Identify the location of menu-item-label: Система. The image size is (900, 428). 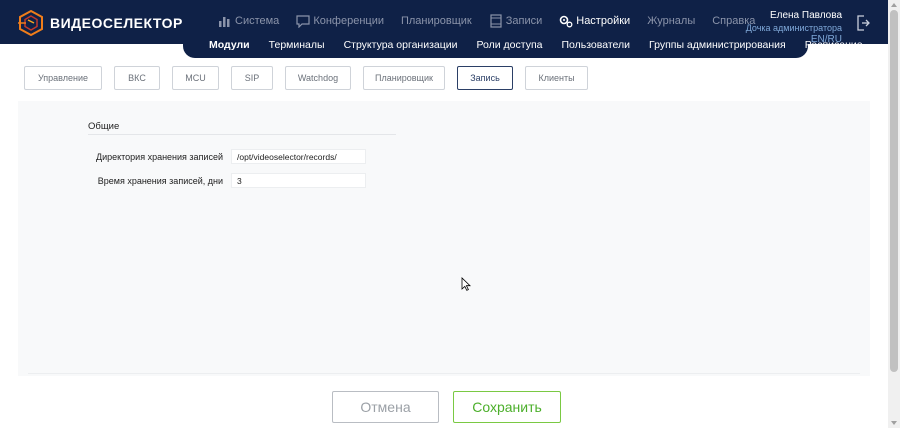
(257, 21).